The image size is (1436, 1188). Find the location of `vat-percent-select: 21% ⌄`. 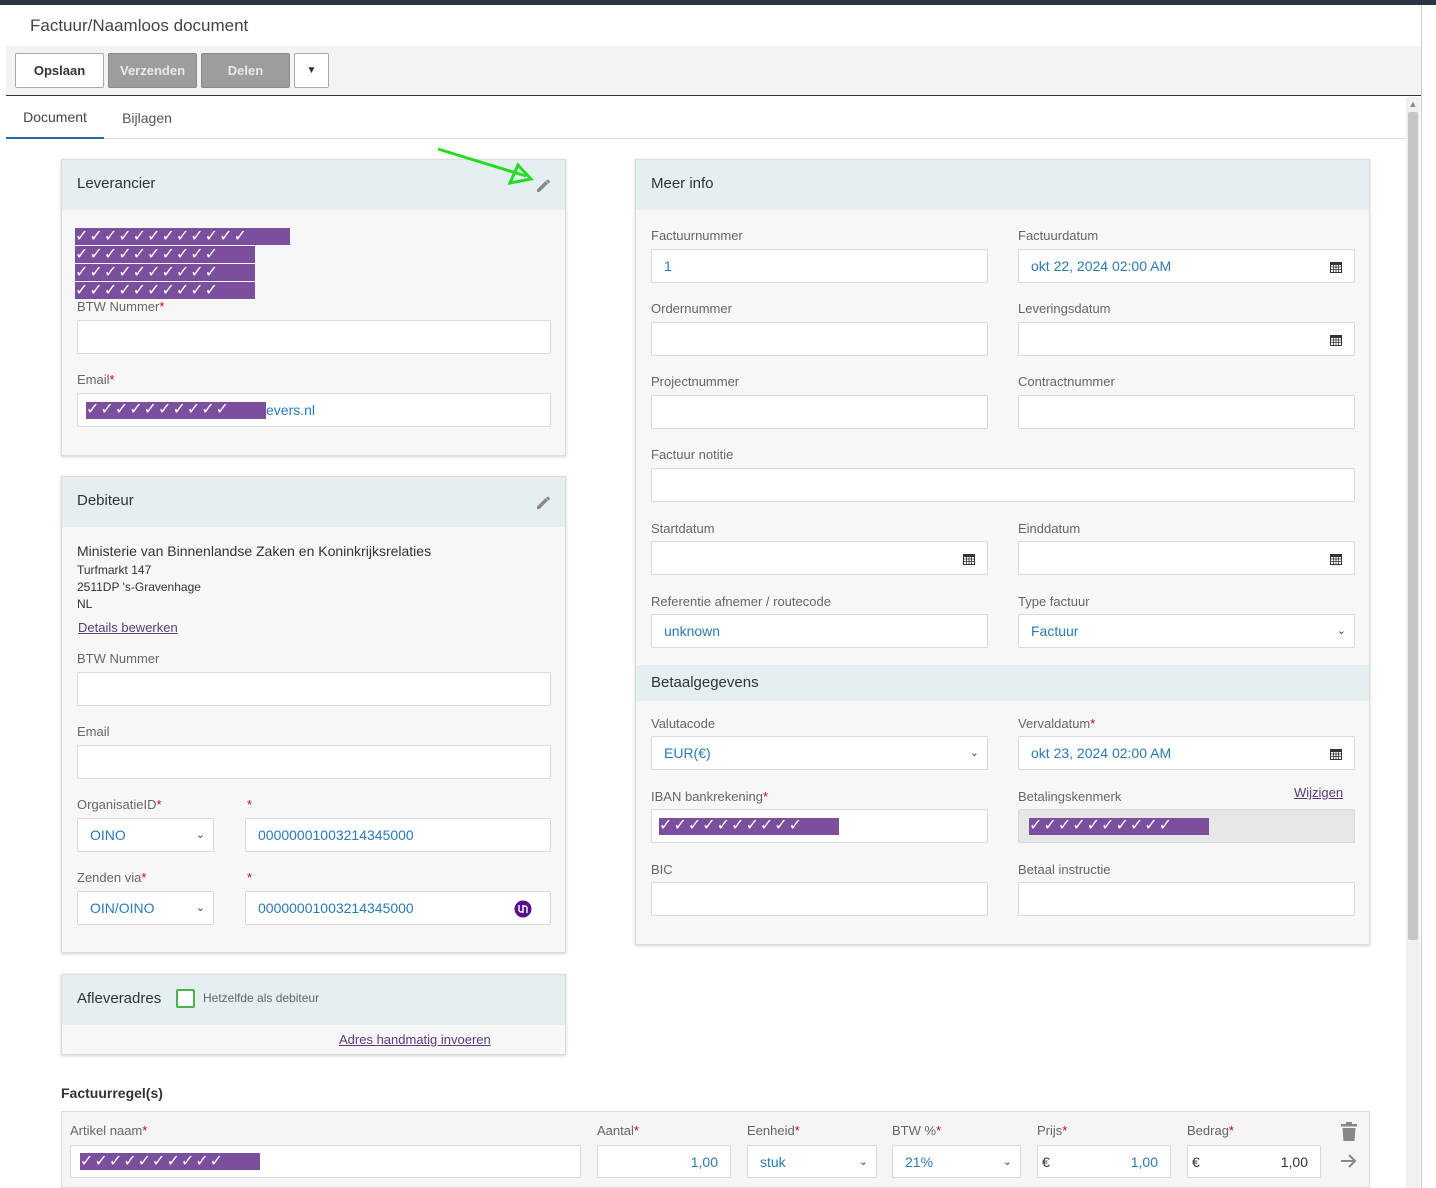

vat-percent-select: 21% ⌄ is located at coordinates (956, 1161).